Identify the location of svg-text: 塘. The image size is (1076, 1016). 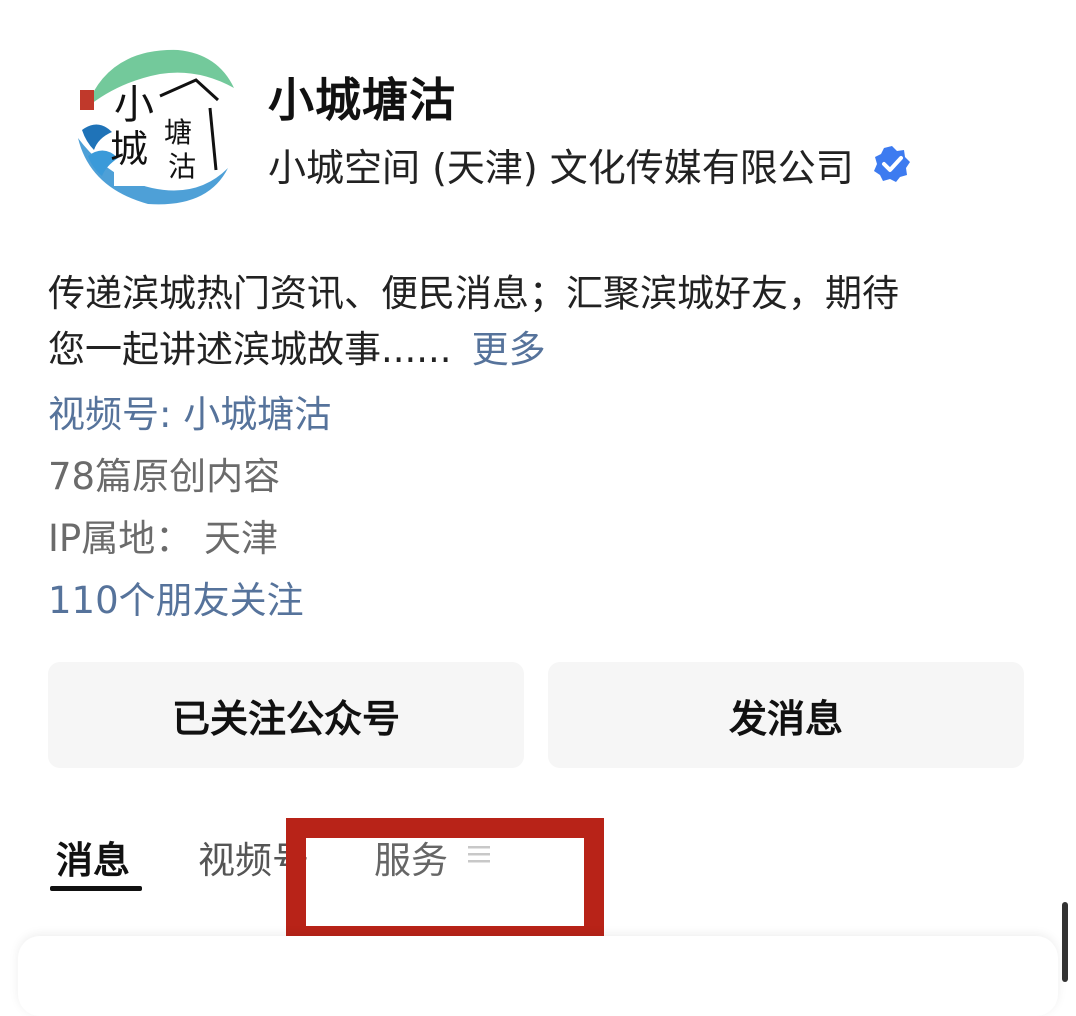
(178, 132).